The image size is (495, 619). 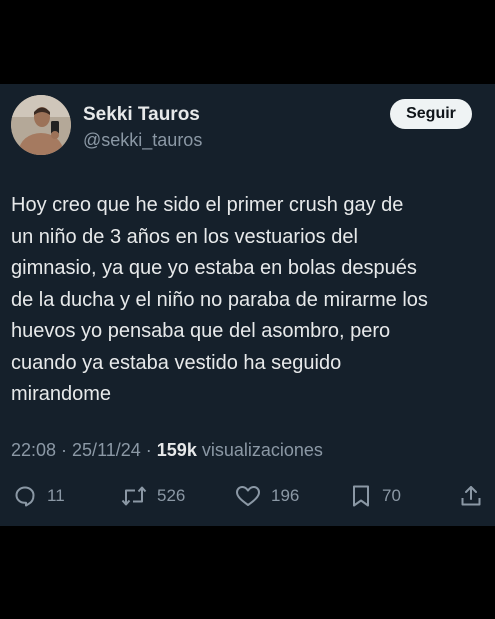 I want to click on views-count: 159k, so click(x=176, y=450).